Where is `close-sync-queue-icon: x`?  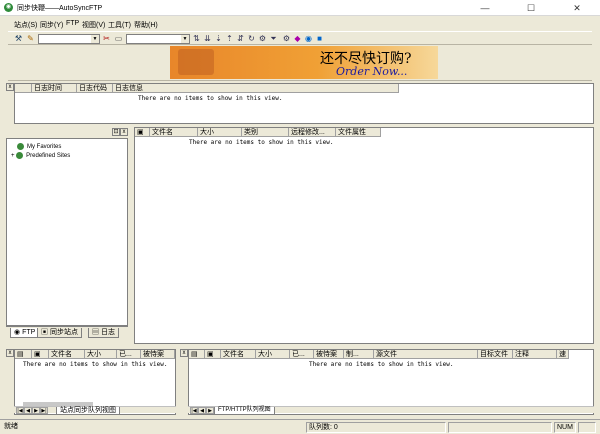
close-sync-queue-icon: x is located at coordinates (10, 353).